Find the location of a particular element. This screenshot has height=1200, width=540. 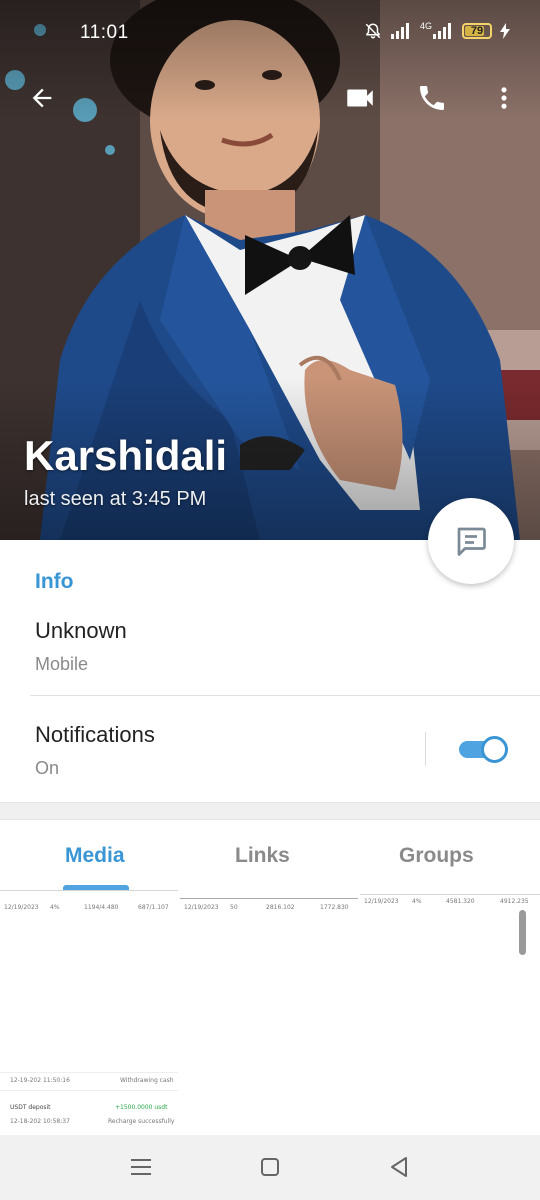

more-options-button is located at coordinates (504, 98).